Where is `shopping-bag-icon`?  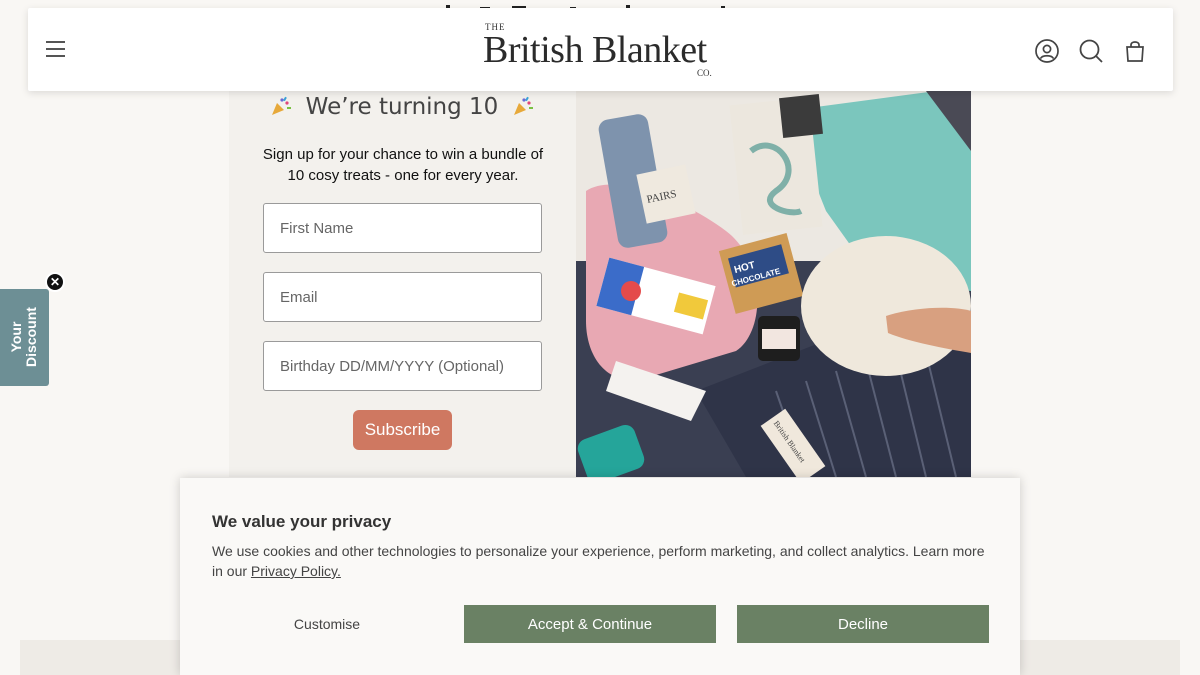 shopping-bag-icon is located at coordinates (1135, 51).